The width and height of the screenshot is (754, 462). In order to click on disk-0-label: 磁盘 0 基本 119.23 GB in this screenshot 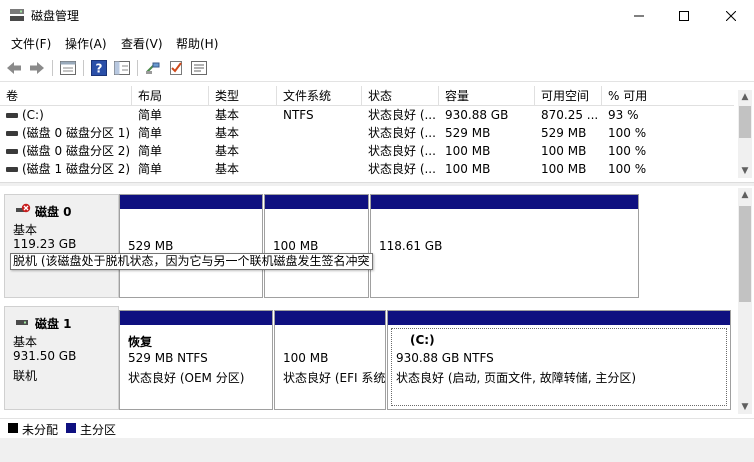, I will do `click(61, 246)`.